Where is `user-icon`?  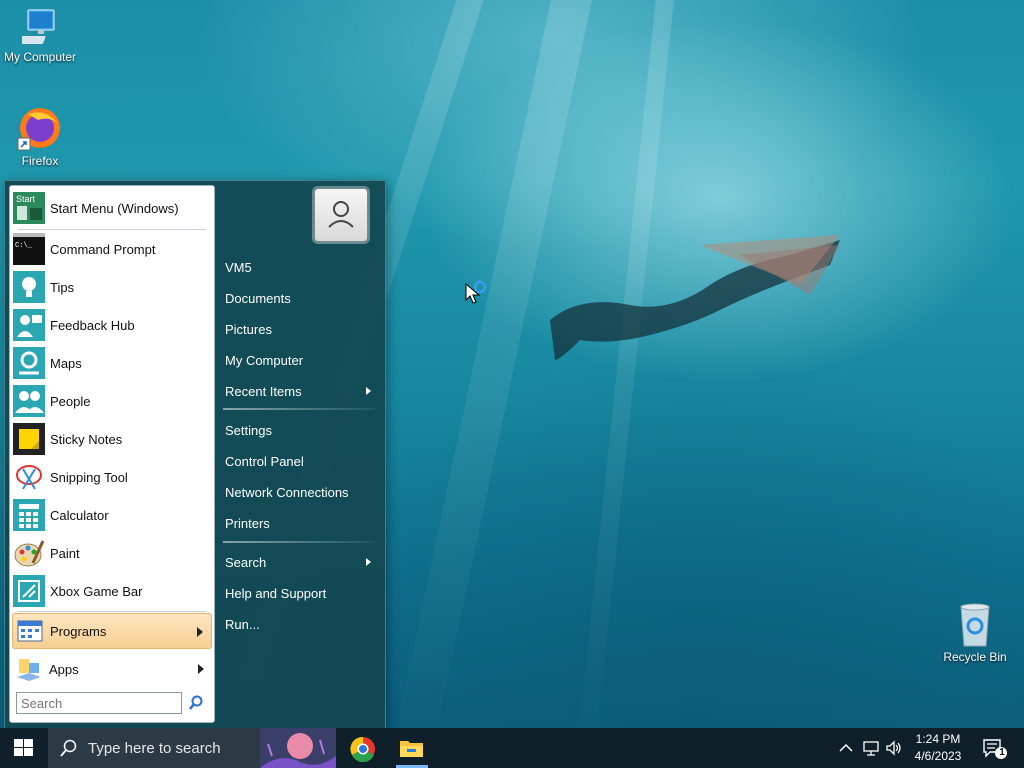 user-icon is located at coordinates (341, 214).